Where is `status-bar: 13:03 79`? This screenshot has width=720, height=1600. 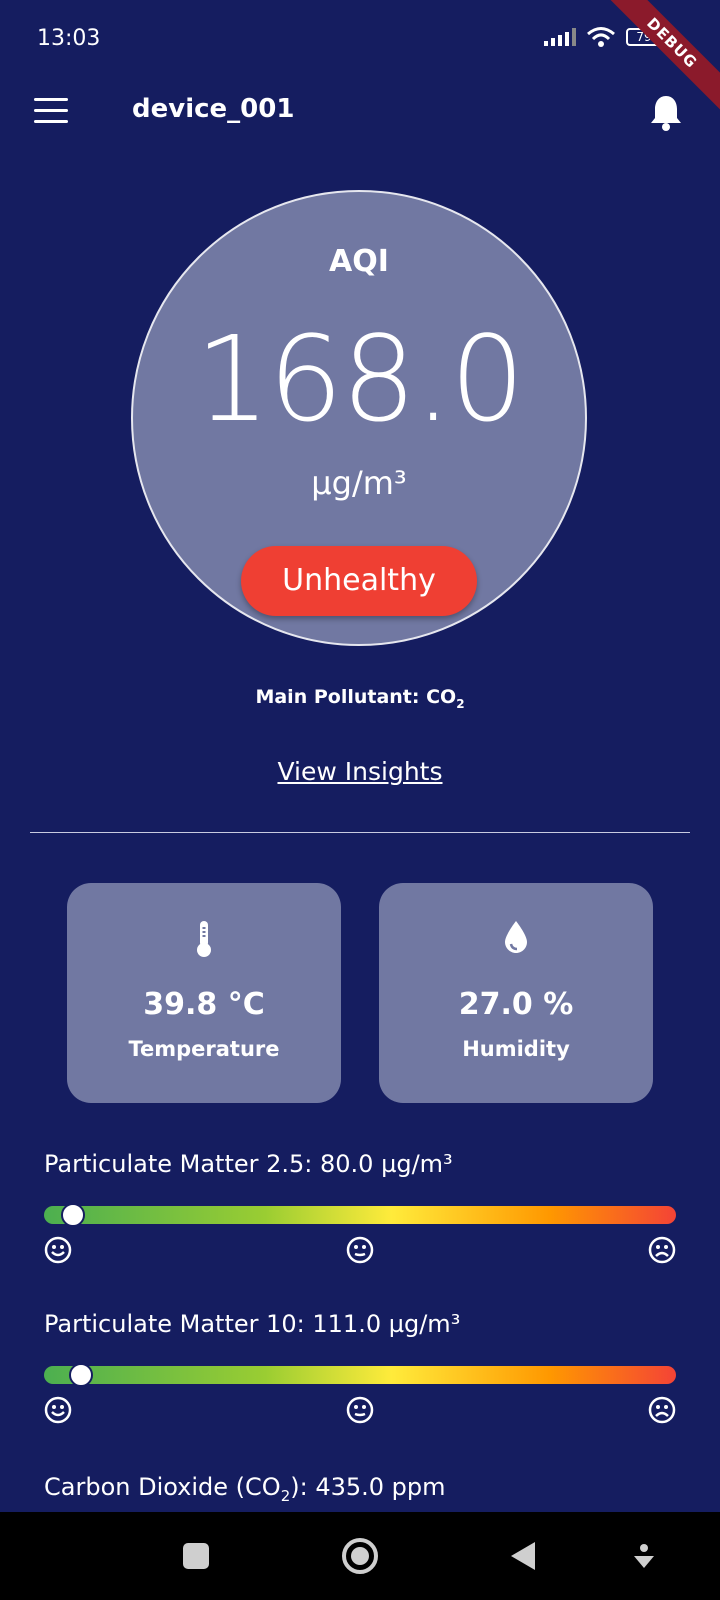
status-bar: 13:03 79 is located at coordinates (360, 40).